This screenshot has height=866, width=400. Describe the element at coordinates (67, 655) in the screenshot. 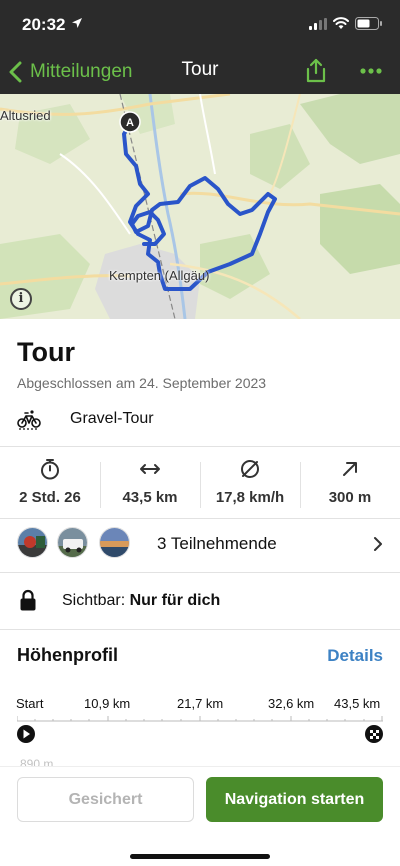

I see `elevation-title: Höhenprofil` at that location.